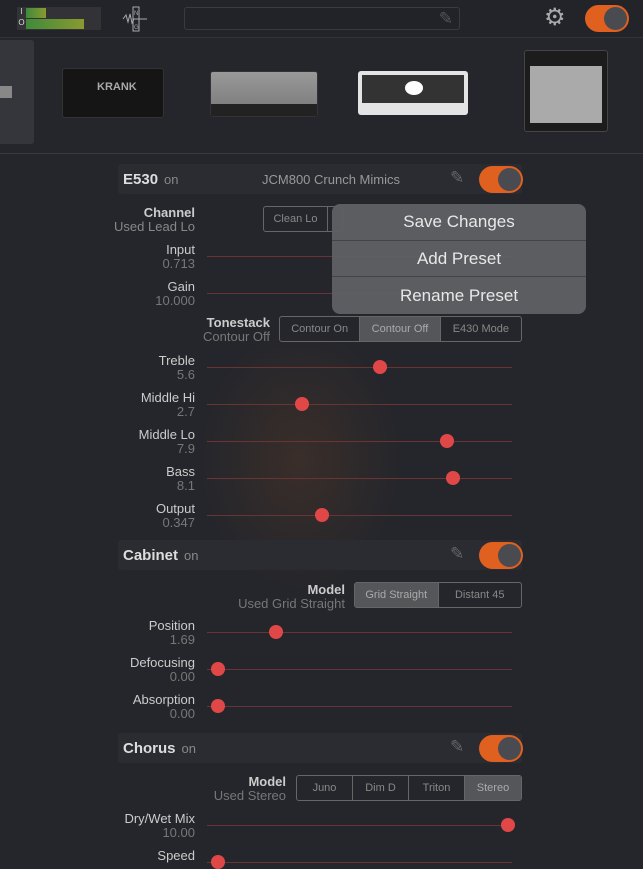  What do you see at coordinates (296, 219) in the screenshot?
I see `channel-option-clean-lo: Clean Lo` at bounding box center [296, 219].